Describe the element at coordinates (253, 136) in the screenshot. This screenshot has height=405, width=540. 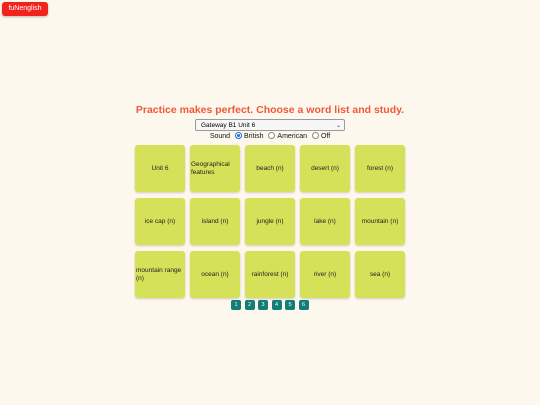
I see `radio-british-label: British` at that location.